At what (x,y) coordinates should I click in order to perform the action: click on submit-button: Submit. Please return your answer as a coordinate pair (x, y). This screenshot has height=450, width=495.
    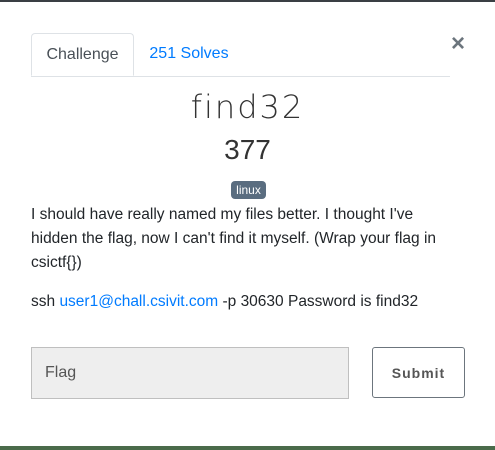
    Looking at the image, I should click on (418, 372).